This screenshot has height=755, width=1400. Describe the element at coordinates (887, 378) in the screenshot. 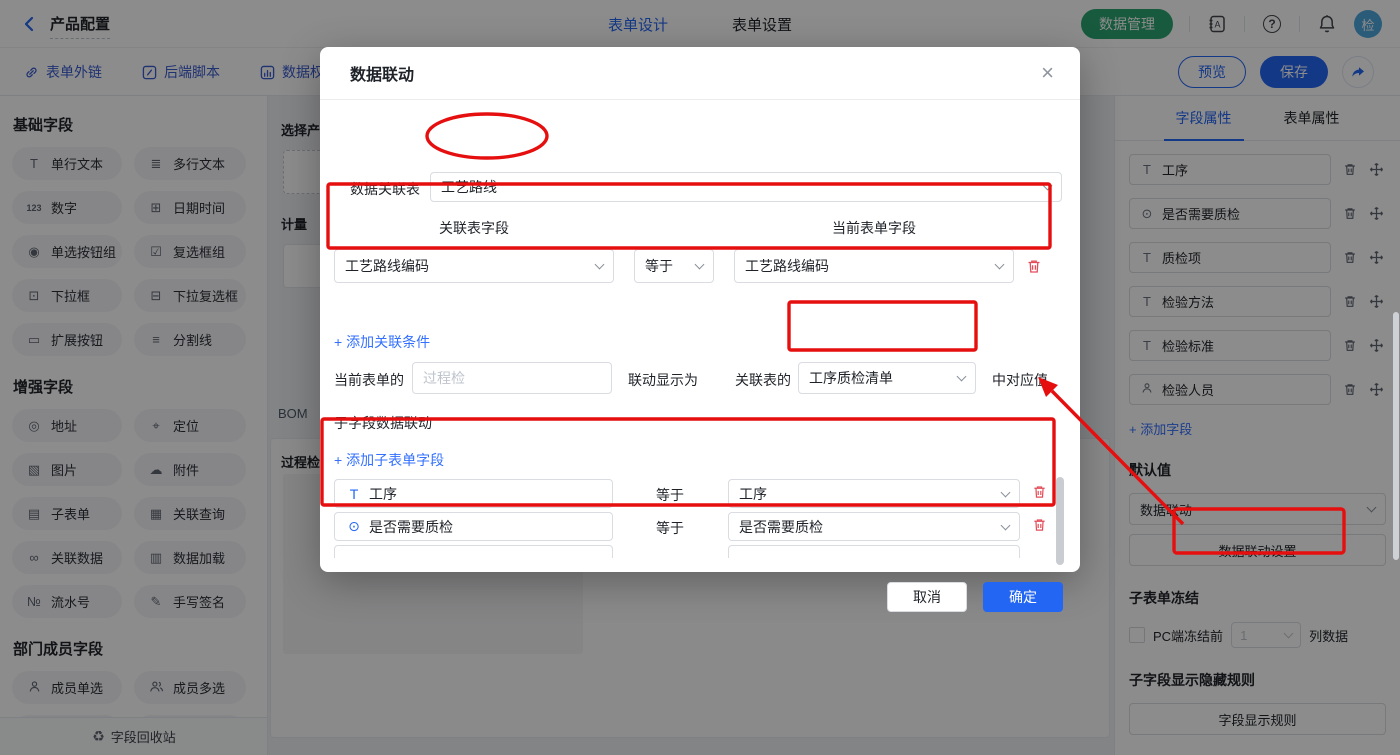

I see `linkage-source-select: 工序质检清单` at that location.